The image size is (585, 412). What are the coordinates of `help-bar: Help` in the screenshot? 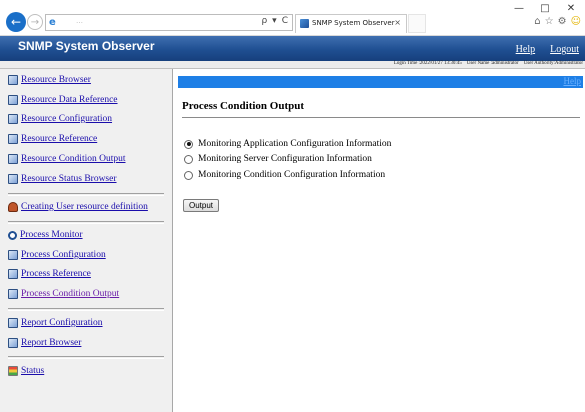 It's located at (380, 82).